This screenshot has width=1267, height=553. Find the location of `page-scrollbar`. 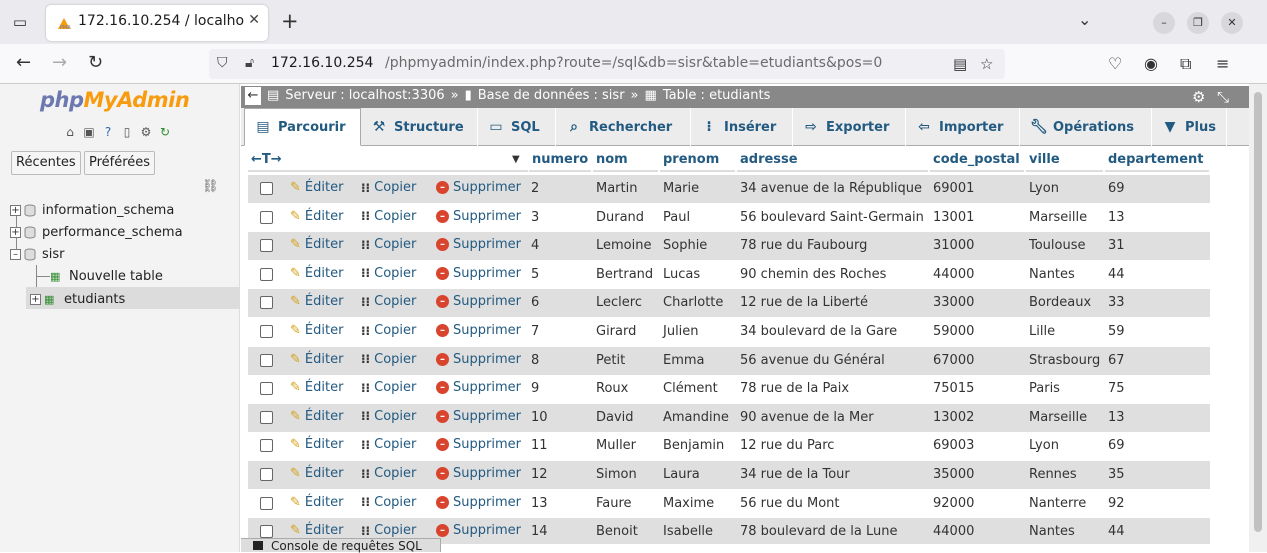

page-scrollbar is located at coordinates (1258, 318).